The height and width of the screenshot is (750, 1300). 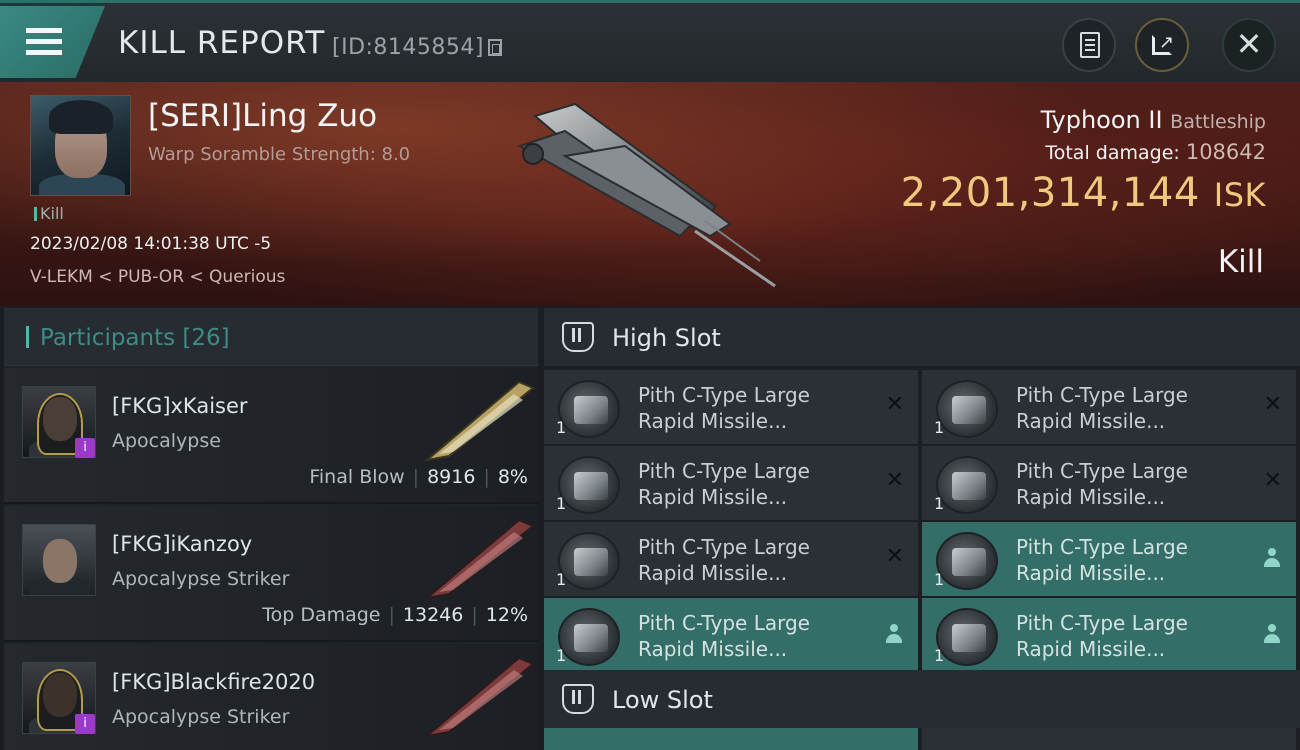 I want to click on close-icon: ✕, so click(x=1249, y=44).